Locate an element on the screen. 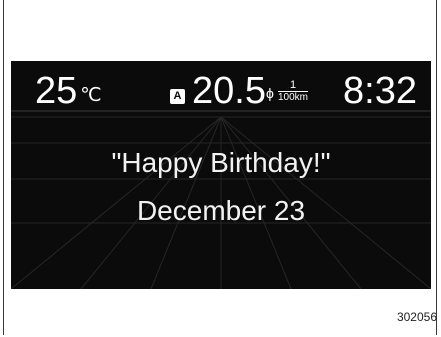  figure-number: 302056 is located at coordinates (416, 317).